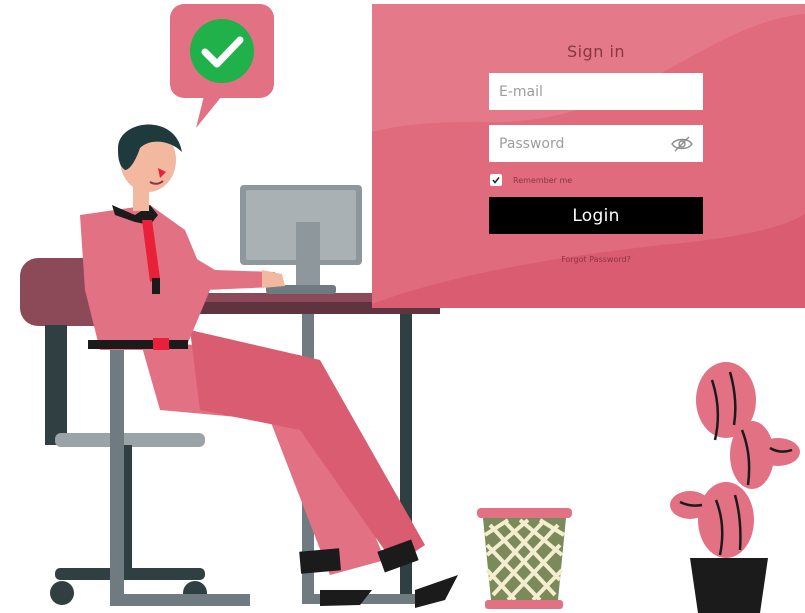 The image size is (805, 613). Describe the element at coordinates (596, 215) in the screenshot. I see `login-button: Login` at that location.